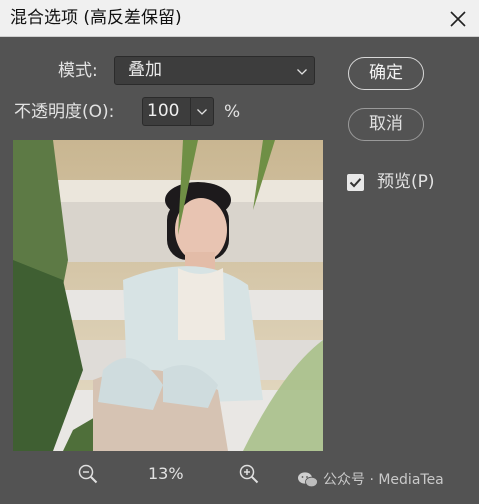 The height and width of the screenshot is (504, 479). What do you see at coordinates (64, 112) in the screenshot?
I see `opacity-label: 不透明度(O):` at bounding box center [64, 112].